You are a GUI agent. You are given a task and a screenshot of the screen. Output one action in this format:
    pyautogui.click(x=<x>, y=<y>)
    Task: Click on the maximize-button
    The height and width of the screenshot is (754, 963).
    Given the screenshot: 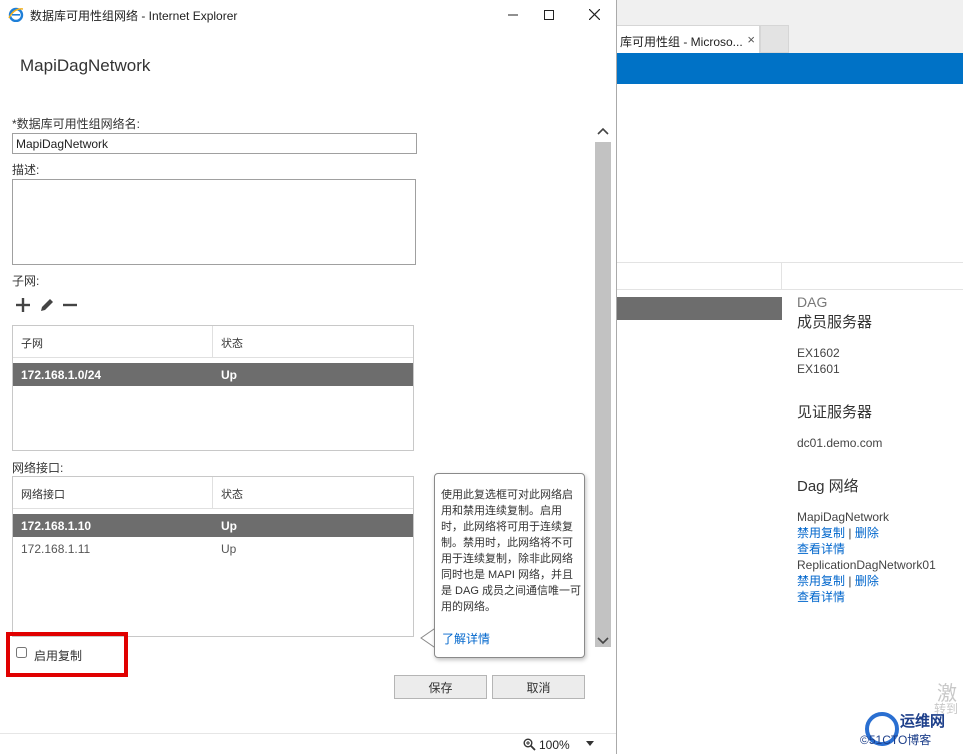 What is the action you would take?
    pyautogui.click(x=549, y=14)
    